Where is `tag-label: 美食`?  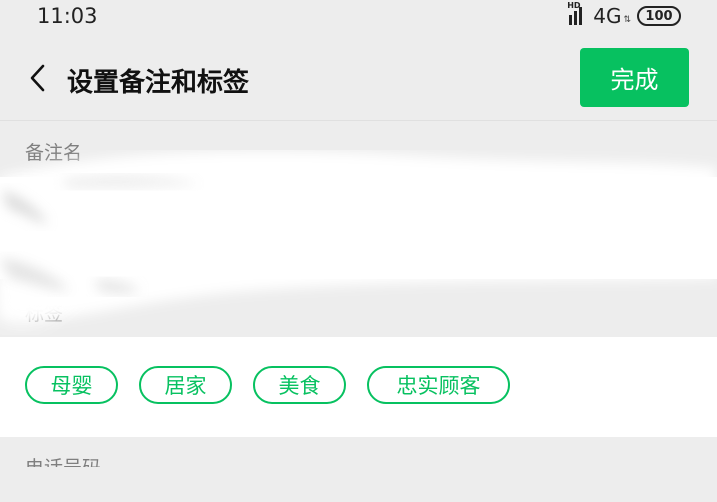 tag-label: 美食 is located at coordinates (299, 386).